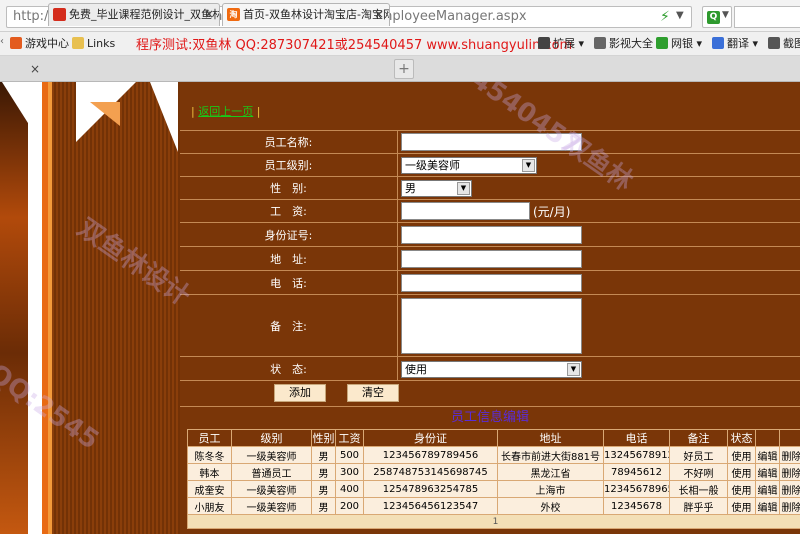 This screenshot has width=800, height=534. I want to click on form-row-salary: 工 资: (元/月), so click(490, 210).